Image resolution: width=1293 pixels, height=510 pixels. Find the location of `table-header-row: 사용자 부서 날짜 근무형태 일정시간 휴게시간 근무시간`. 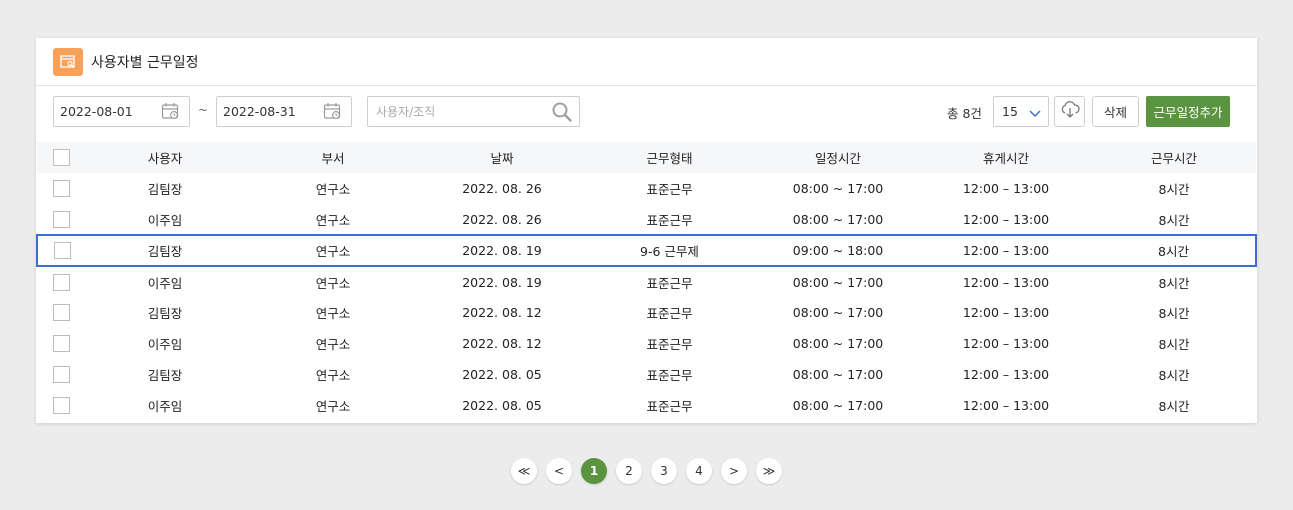

table-header-row: 사용자 부서 날짜 근무형태 일정시간 휴게시간 근무시간 is located at coordinates (646, 157).